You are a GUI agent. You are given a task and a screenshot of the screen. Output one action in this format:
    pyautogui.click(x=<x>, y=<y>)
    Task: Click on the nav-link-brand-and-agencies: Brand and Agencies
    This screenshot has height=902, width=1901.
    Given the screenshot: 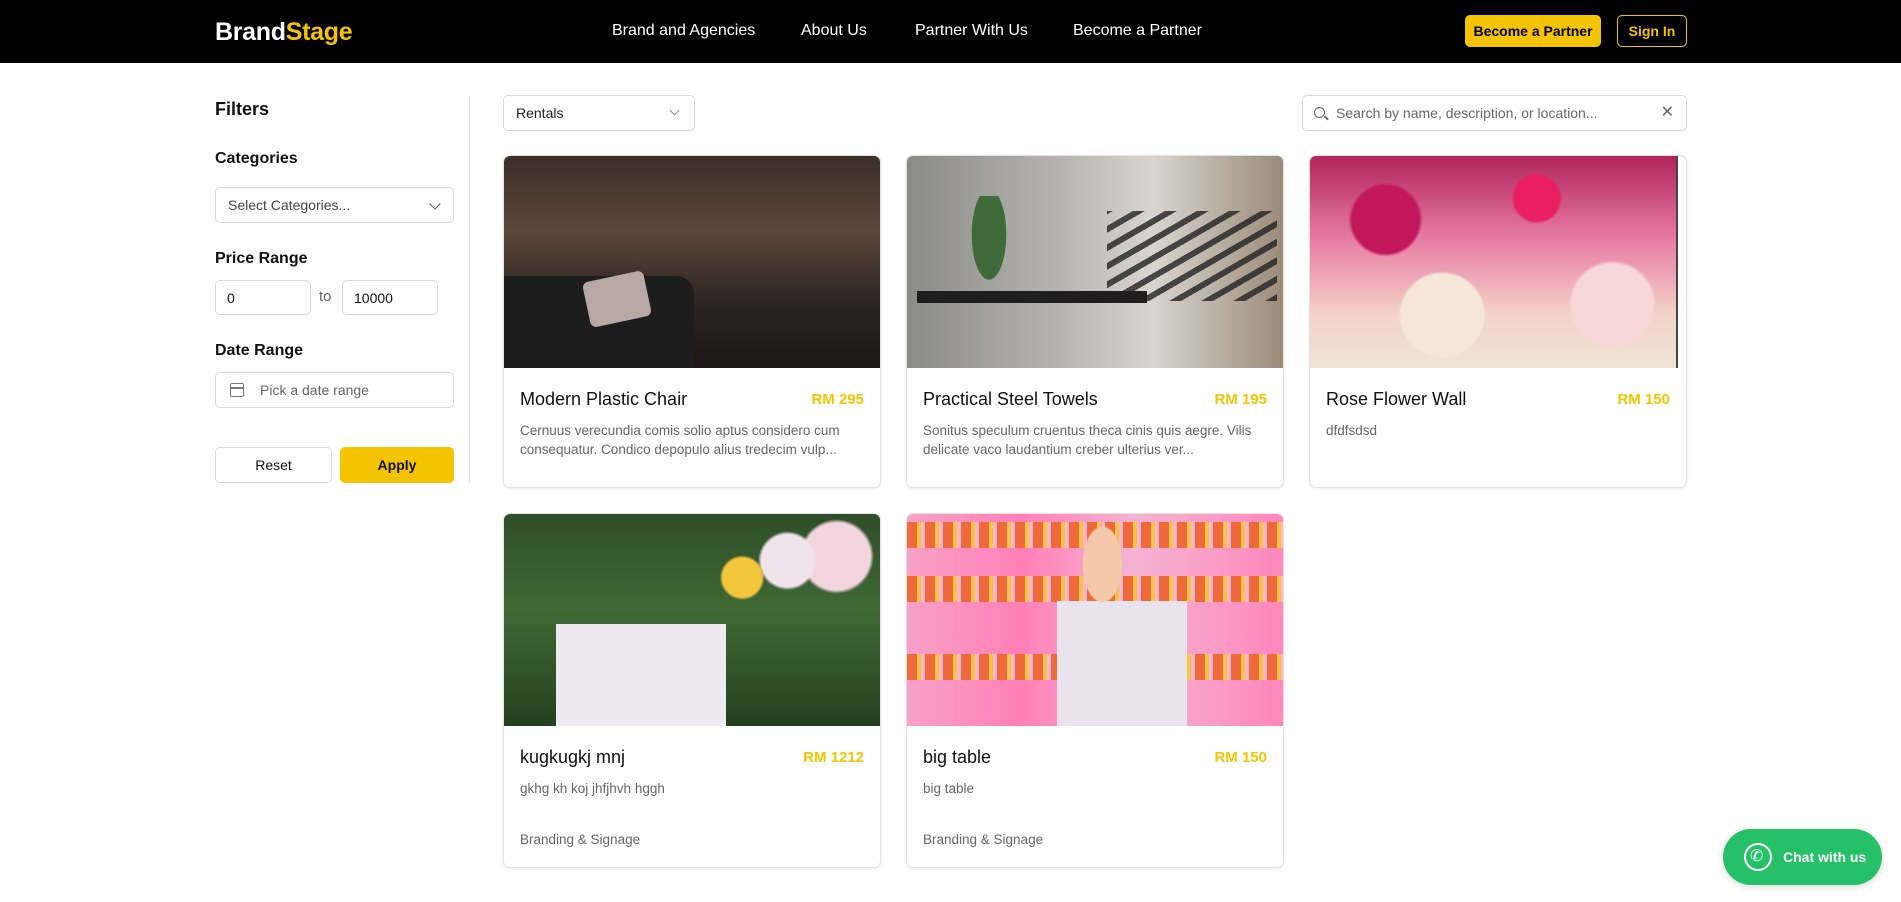 What is the action you would take?
    pyautogui.click(x=683, y=31)
    